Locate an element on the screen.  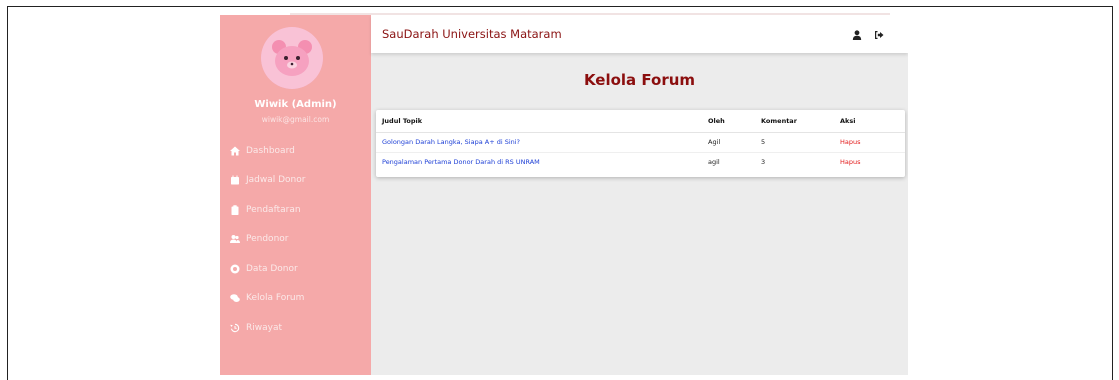
sidebar-item-label: Dashboard is located at coordinates (270, 150).